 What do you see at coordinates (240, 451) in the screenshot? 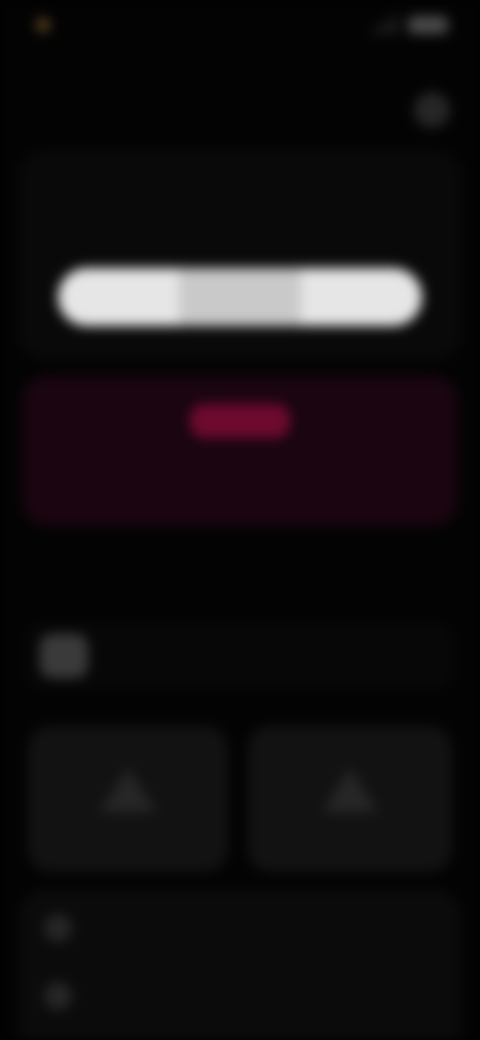
I see `promo-banner` at bounding box center [240, 451].